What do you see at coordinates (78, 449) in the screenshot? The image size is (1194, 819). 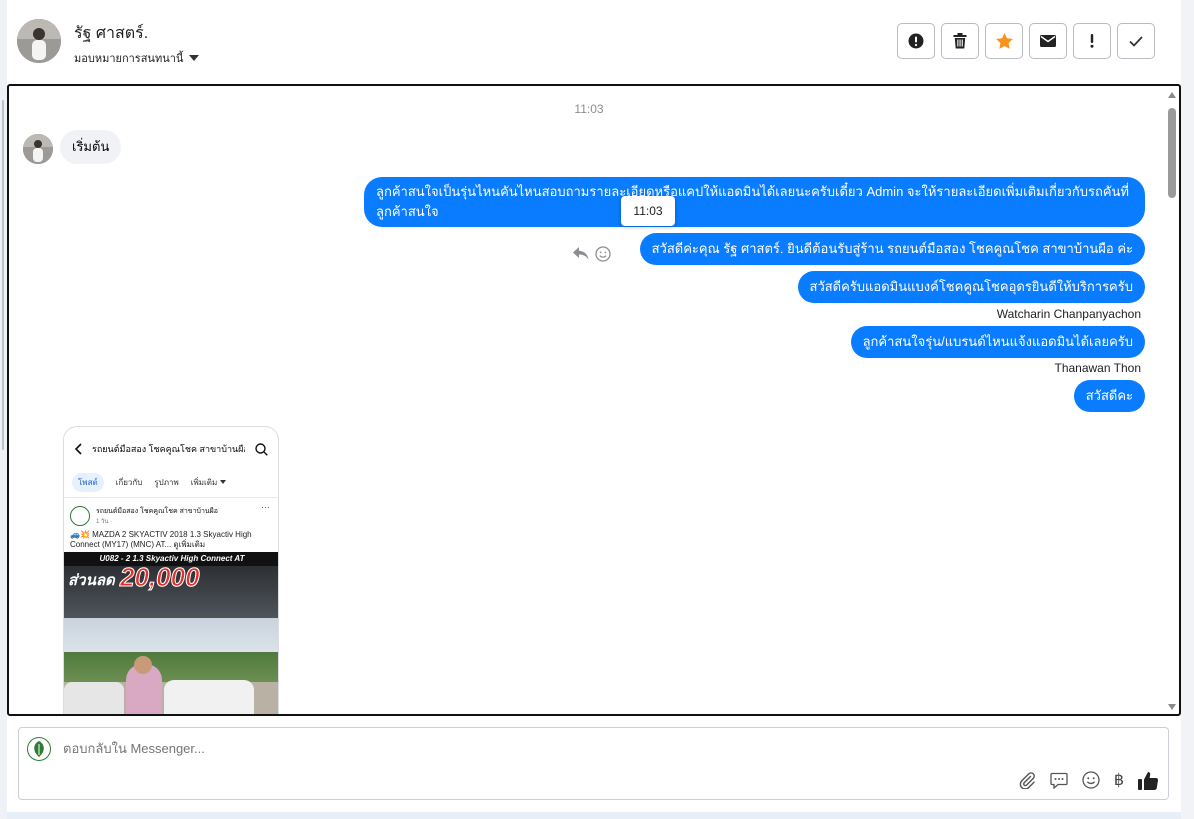 I see `back-arrow-icon` at bounding box center [78, 449].